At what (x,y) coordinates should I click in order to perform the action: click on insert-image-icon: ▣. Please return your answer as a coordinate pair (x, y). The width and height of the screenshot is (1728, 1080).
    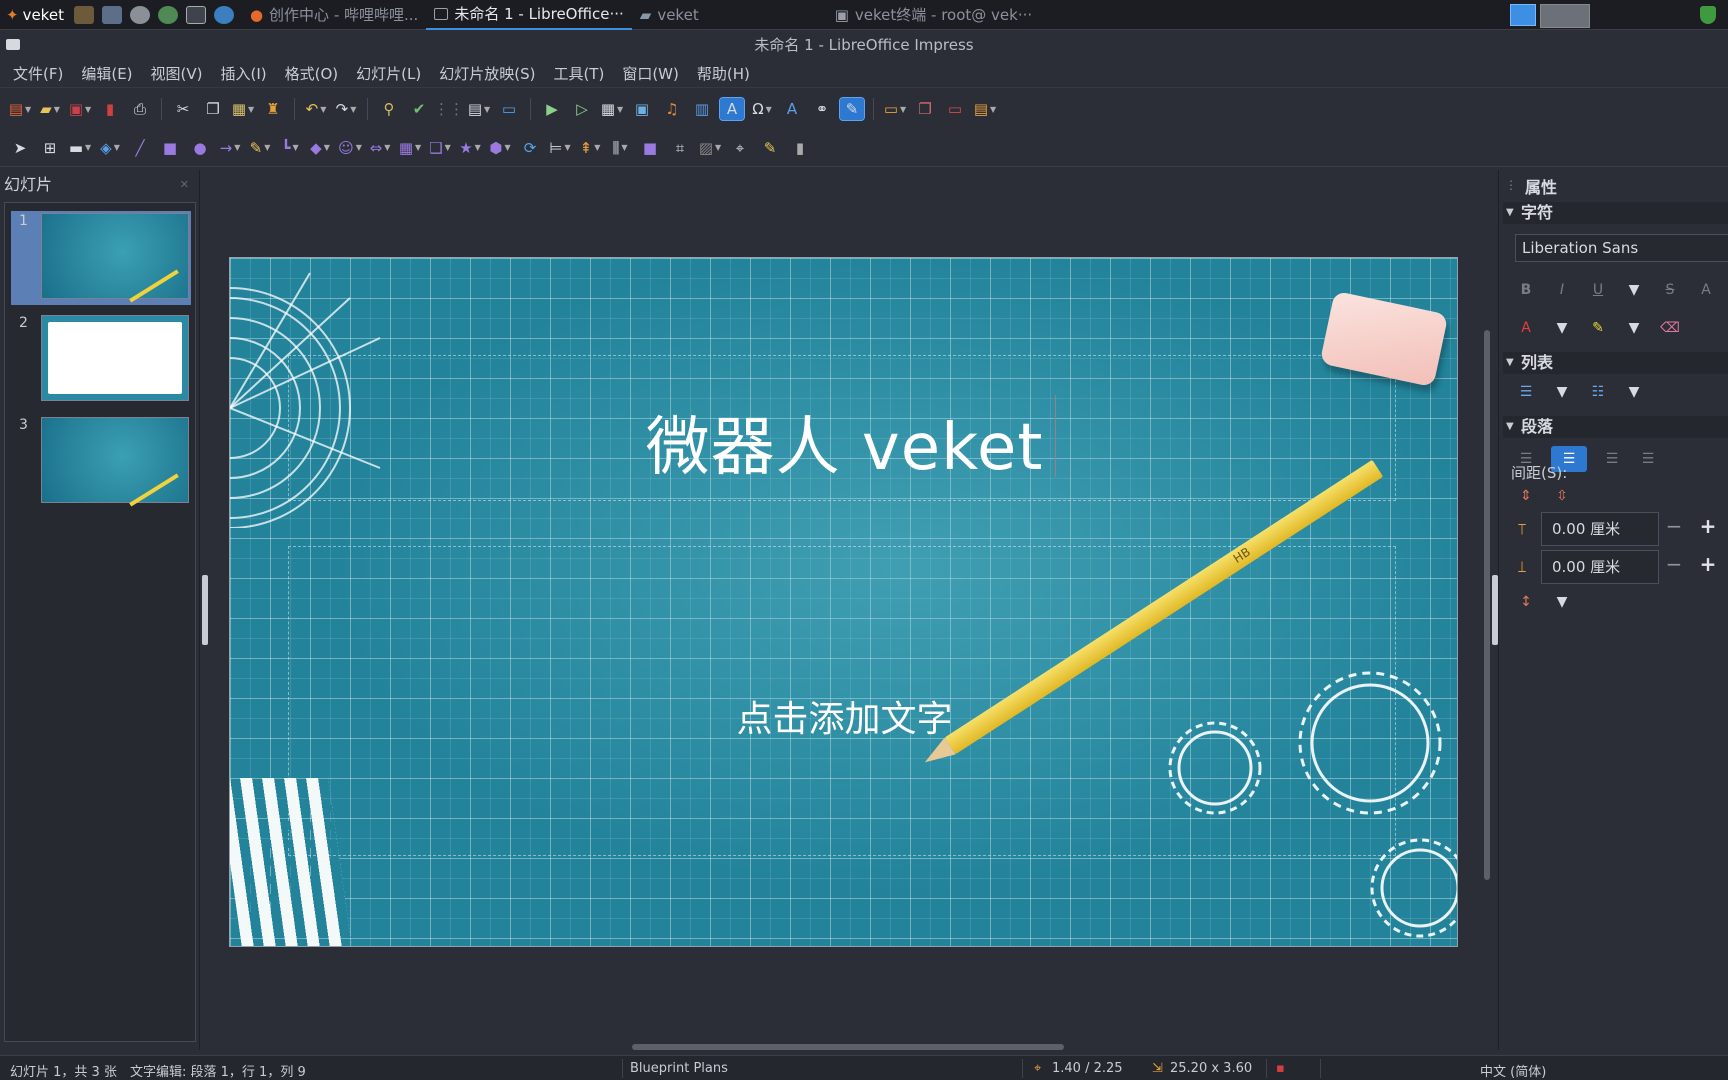
    Looking at the image, I should click on (642, 109).